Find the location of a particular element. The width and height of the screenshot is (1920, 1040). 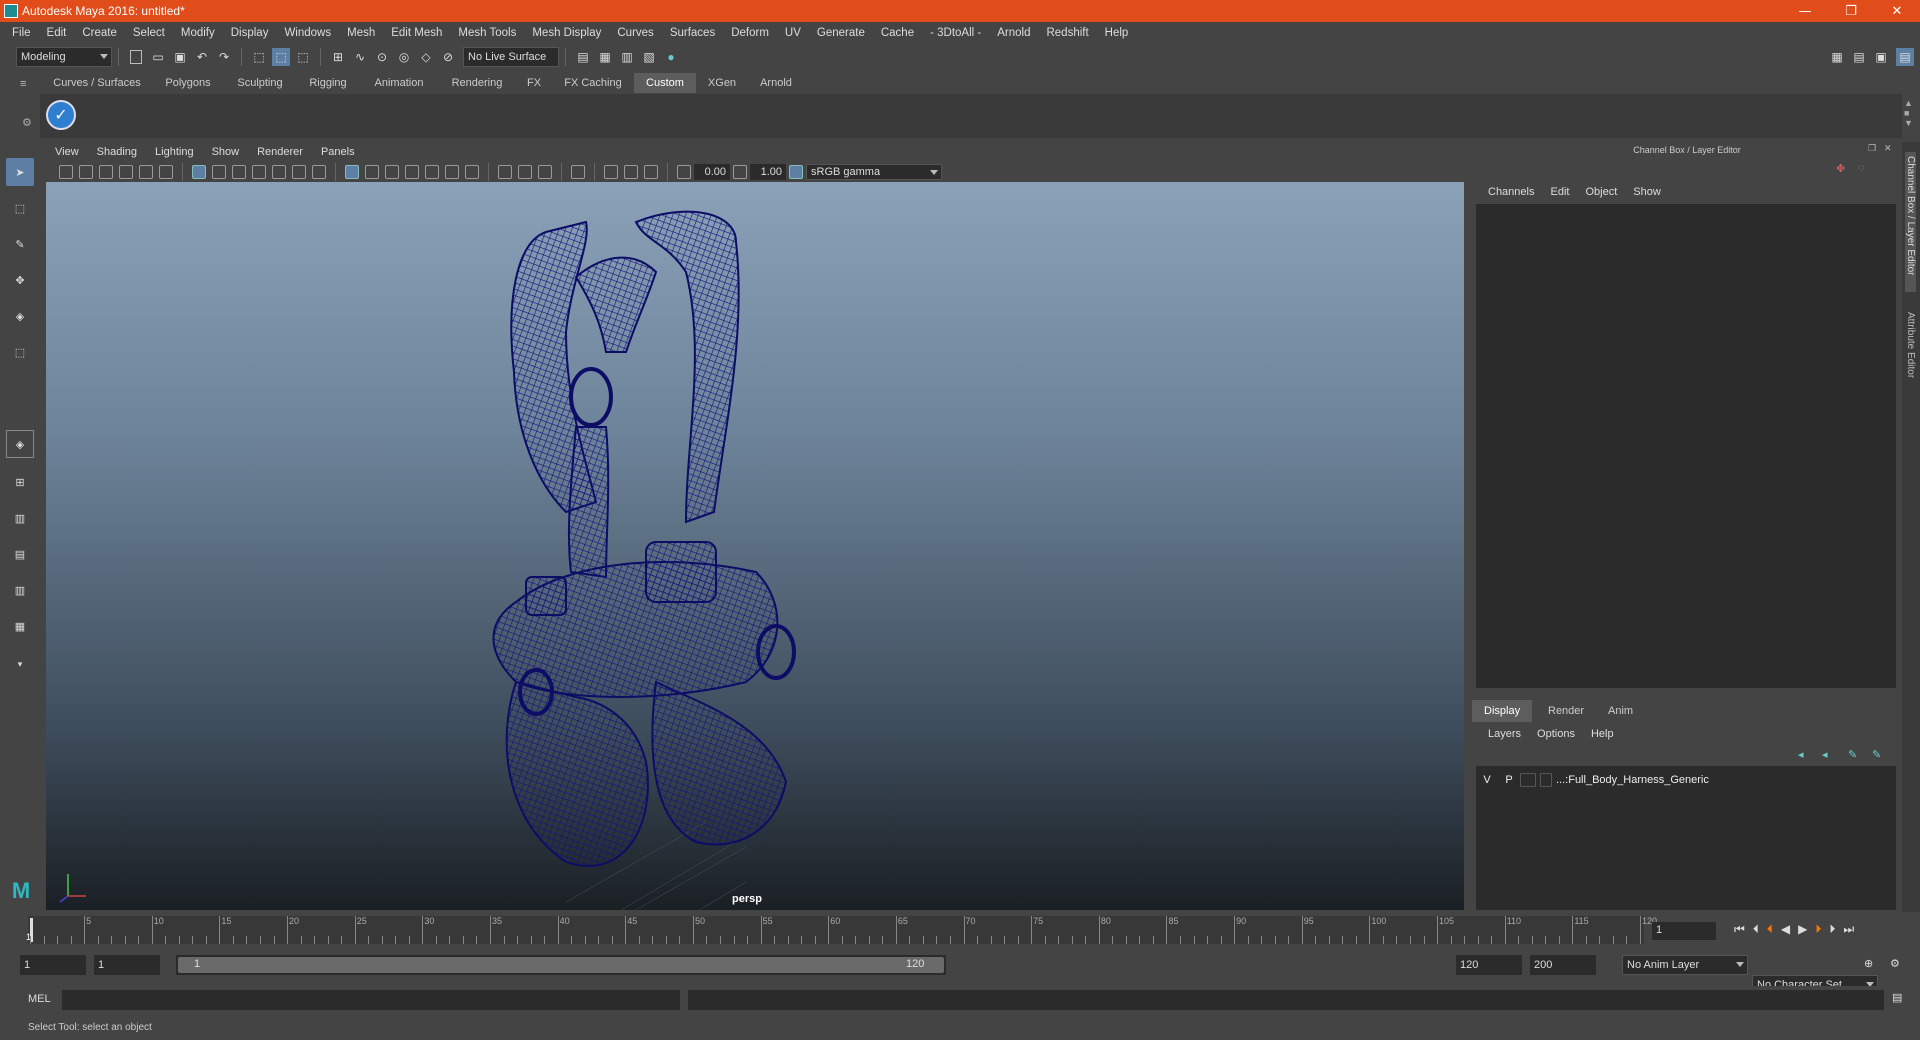

shelf-tab-fx: FX is located at coordinates (534, 83).